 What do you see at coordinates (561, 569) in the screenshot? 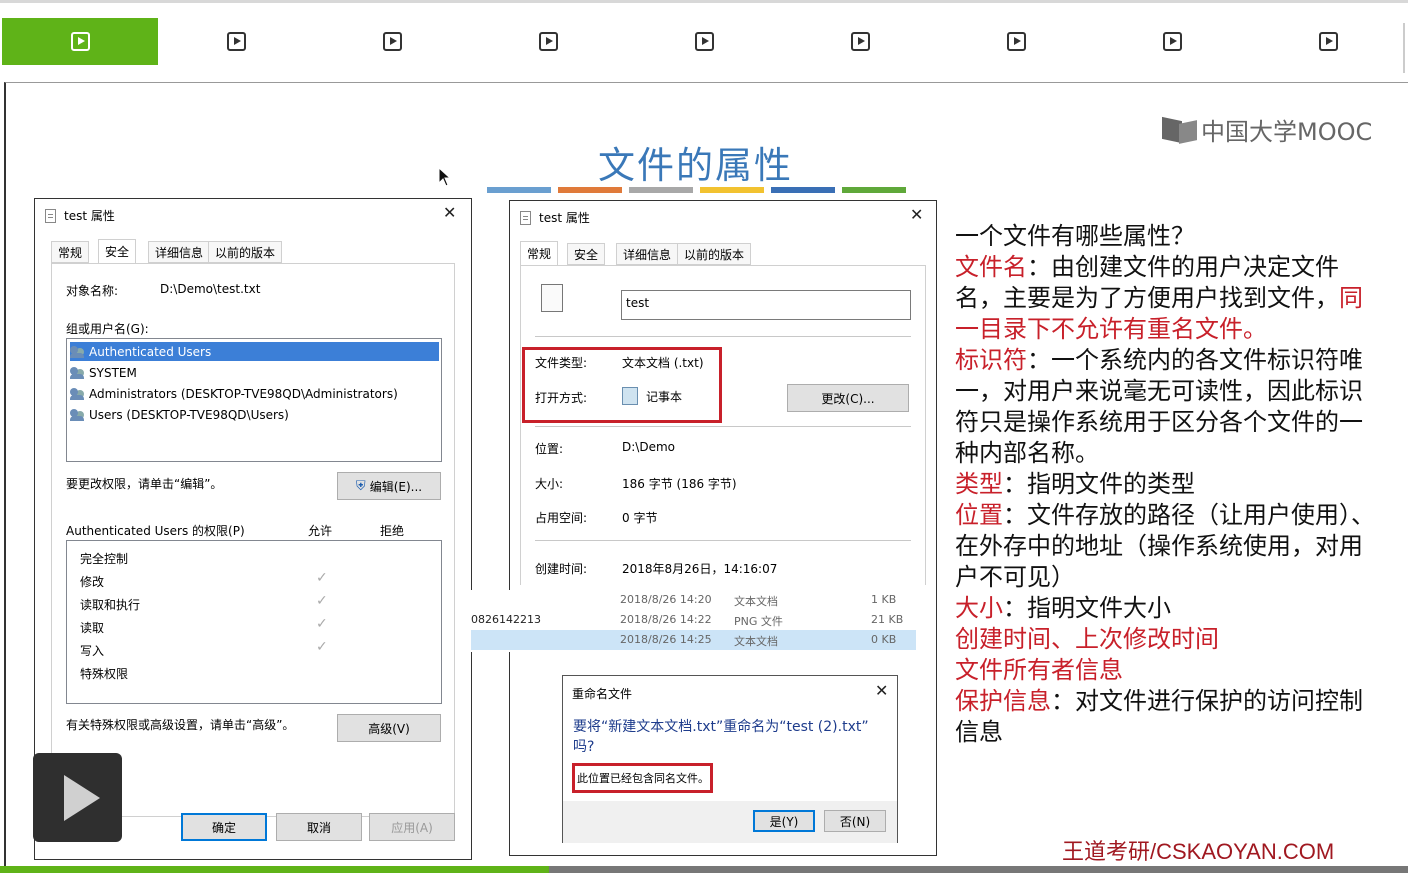
I see `created-label: 创建时间:` at bounding box center [561, 569].